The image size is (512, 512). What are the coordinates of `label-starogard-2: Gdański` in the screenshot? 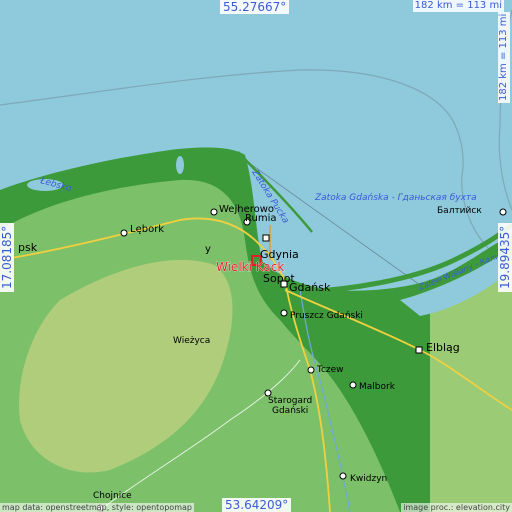 It's located at (290, 411).